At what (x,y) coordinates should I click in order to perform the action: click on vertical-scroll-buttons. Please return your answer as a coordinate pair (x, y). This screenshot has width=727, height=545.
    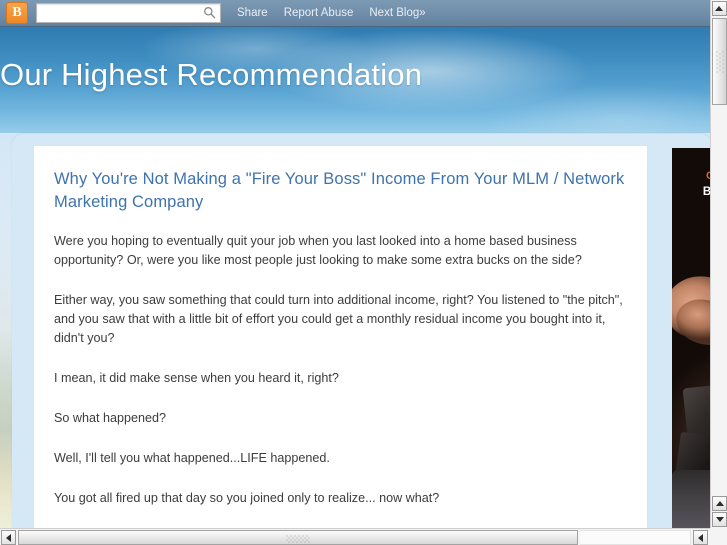
    Looking at the image, I should click on (719, 511).